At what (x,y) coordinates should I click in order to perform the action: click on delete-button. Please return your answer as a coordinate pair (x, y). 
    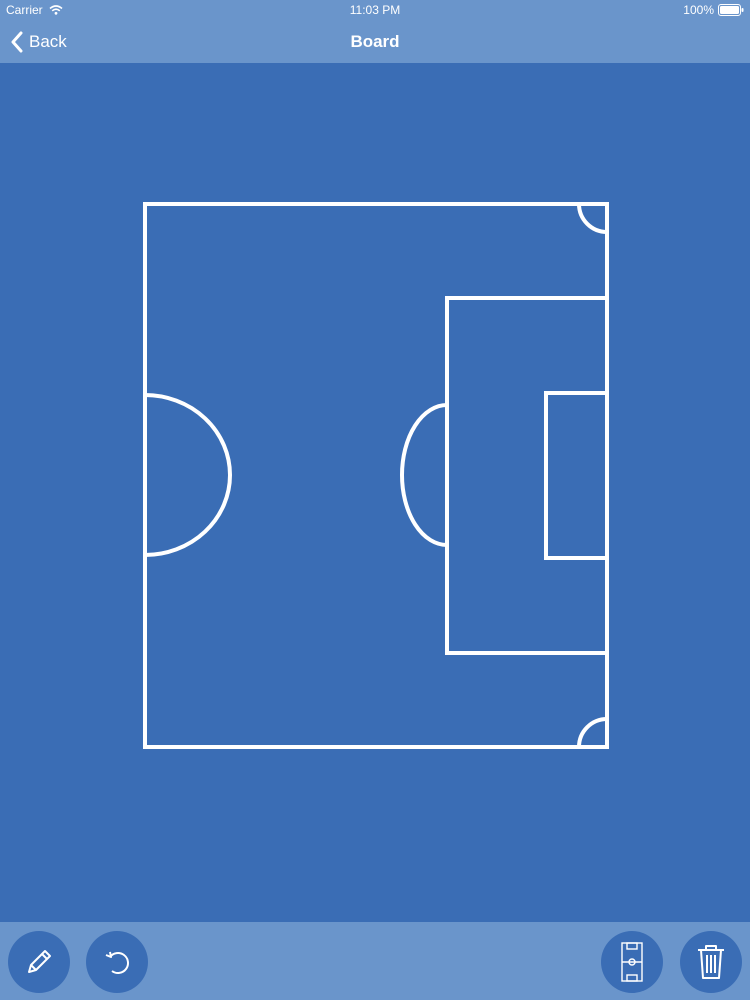
    Looking at the image, I should click on (711, 962).